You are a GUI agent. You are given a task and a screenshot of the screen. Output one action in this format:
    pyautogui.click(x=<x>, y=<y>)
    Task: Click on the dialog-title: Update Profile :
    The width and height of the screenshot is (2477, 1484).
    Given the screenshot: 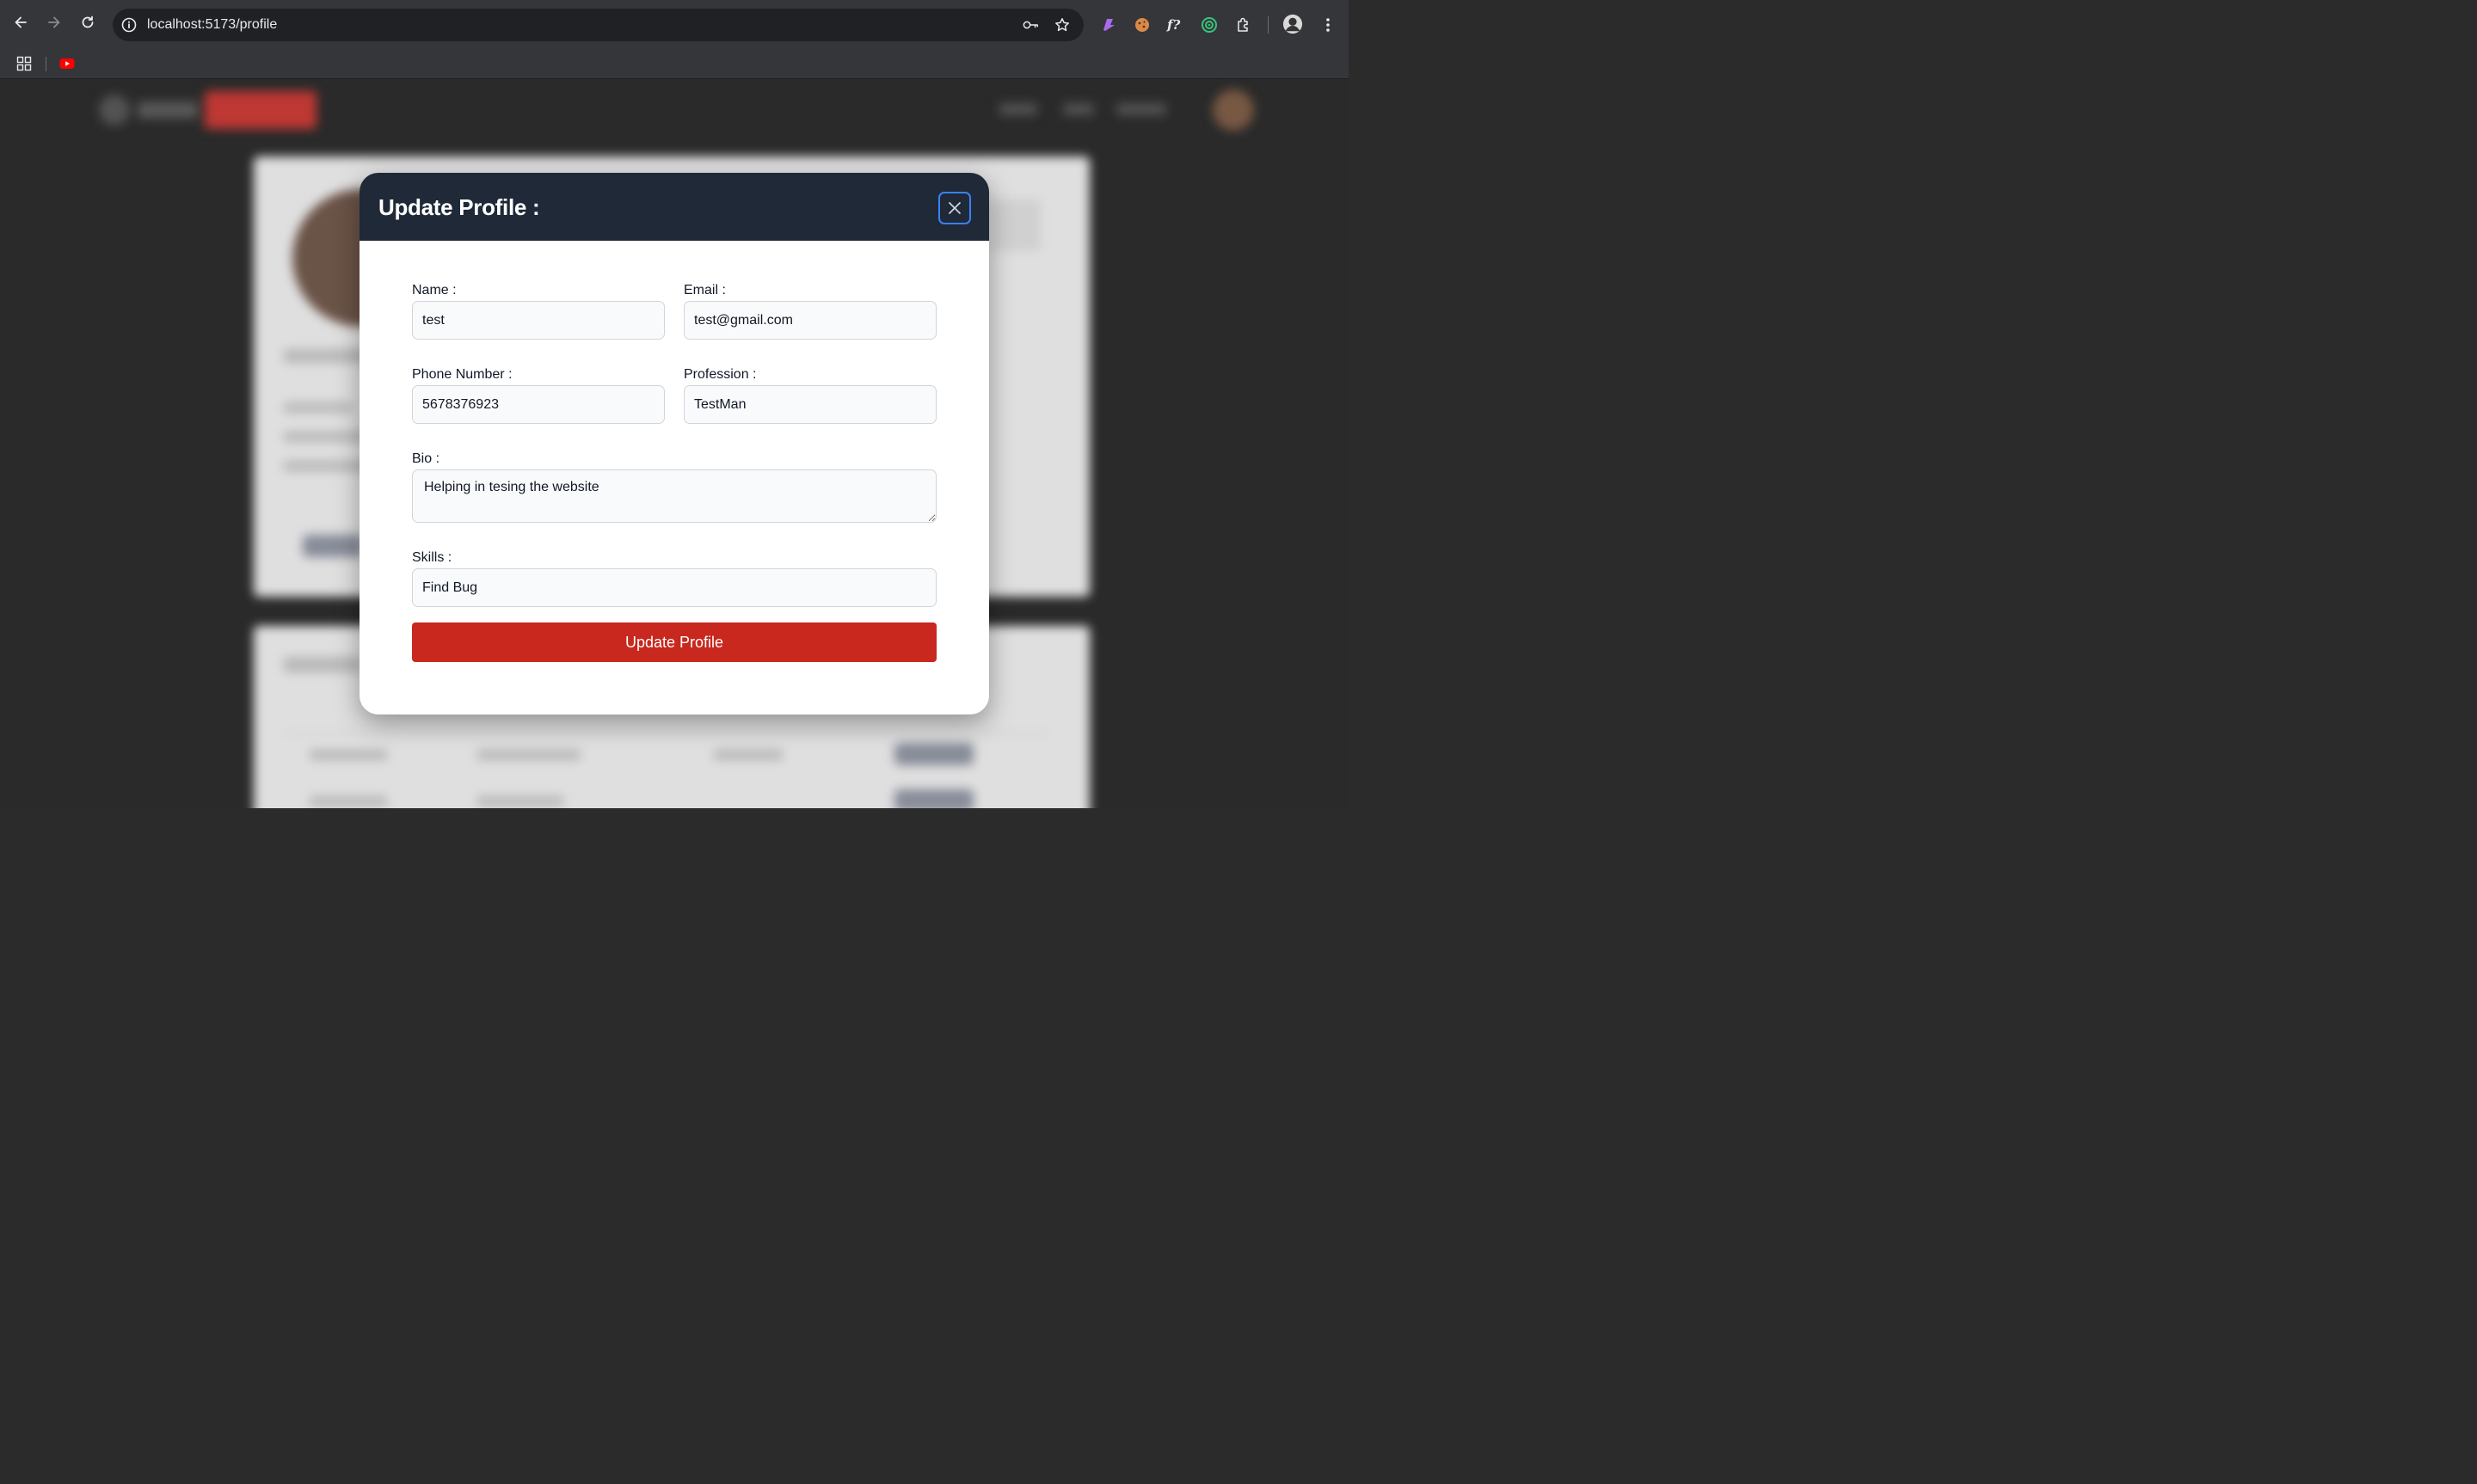 What is the action you would take?
    pyautogui.click(x=459, y=207)
    